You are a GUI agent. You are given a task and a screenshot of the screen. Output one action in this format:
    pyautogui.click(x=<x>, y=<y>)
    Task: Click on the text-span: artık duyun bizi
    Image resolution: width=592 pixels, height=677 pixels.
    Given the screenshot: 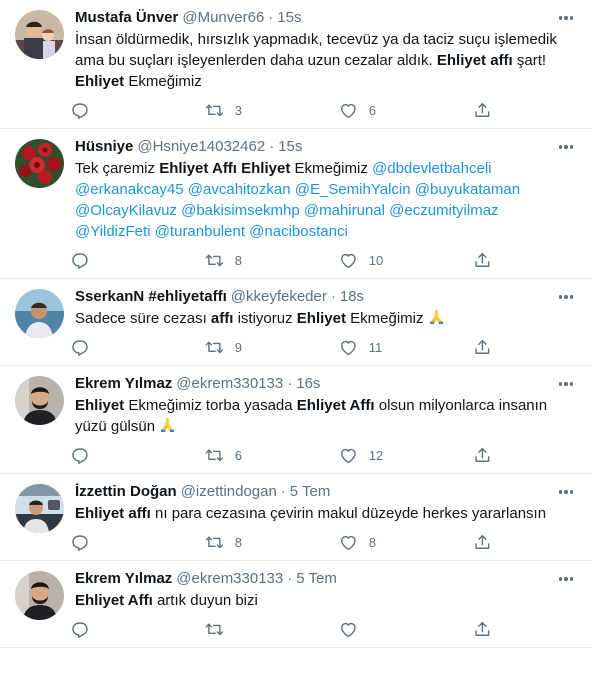 What is the action you would take?
    pyautogui.click(x=205, y=600)
    